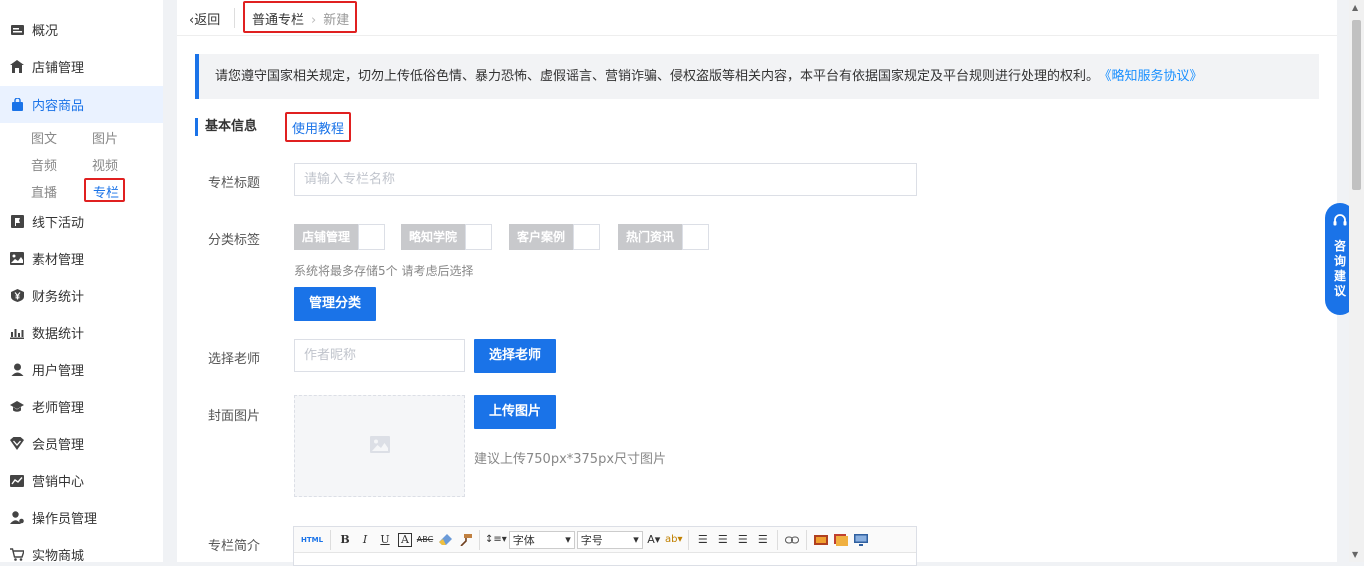 This screenshot has height=566, width=1364. I want to click on topbar: ‹返回 普通专栏 › 新建, so click(757, 18).